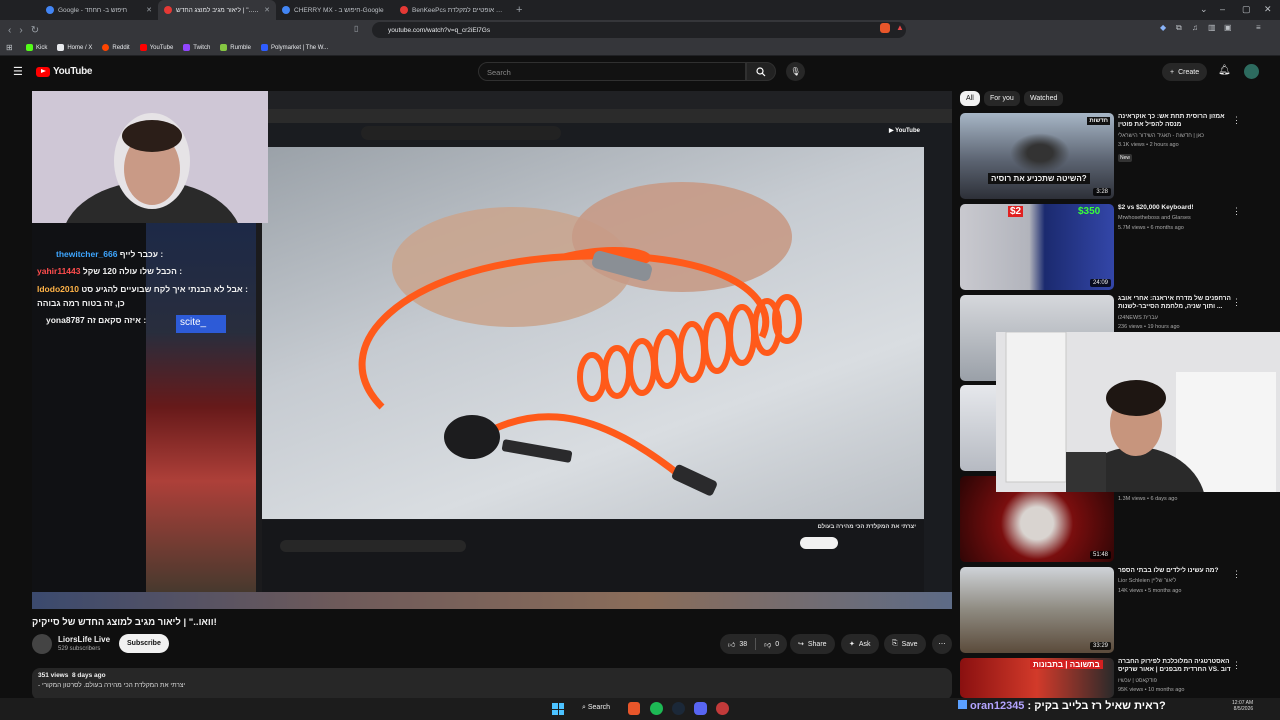  Describe the element at coordinates (1177, 571) in the screenshot. I see `recommendation-title: מה עשינו לילדים שלו בבתי הספר?` at that location.